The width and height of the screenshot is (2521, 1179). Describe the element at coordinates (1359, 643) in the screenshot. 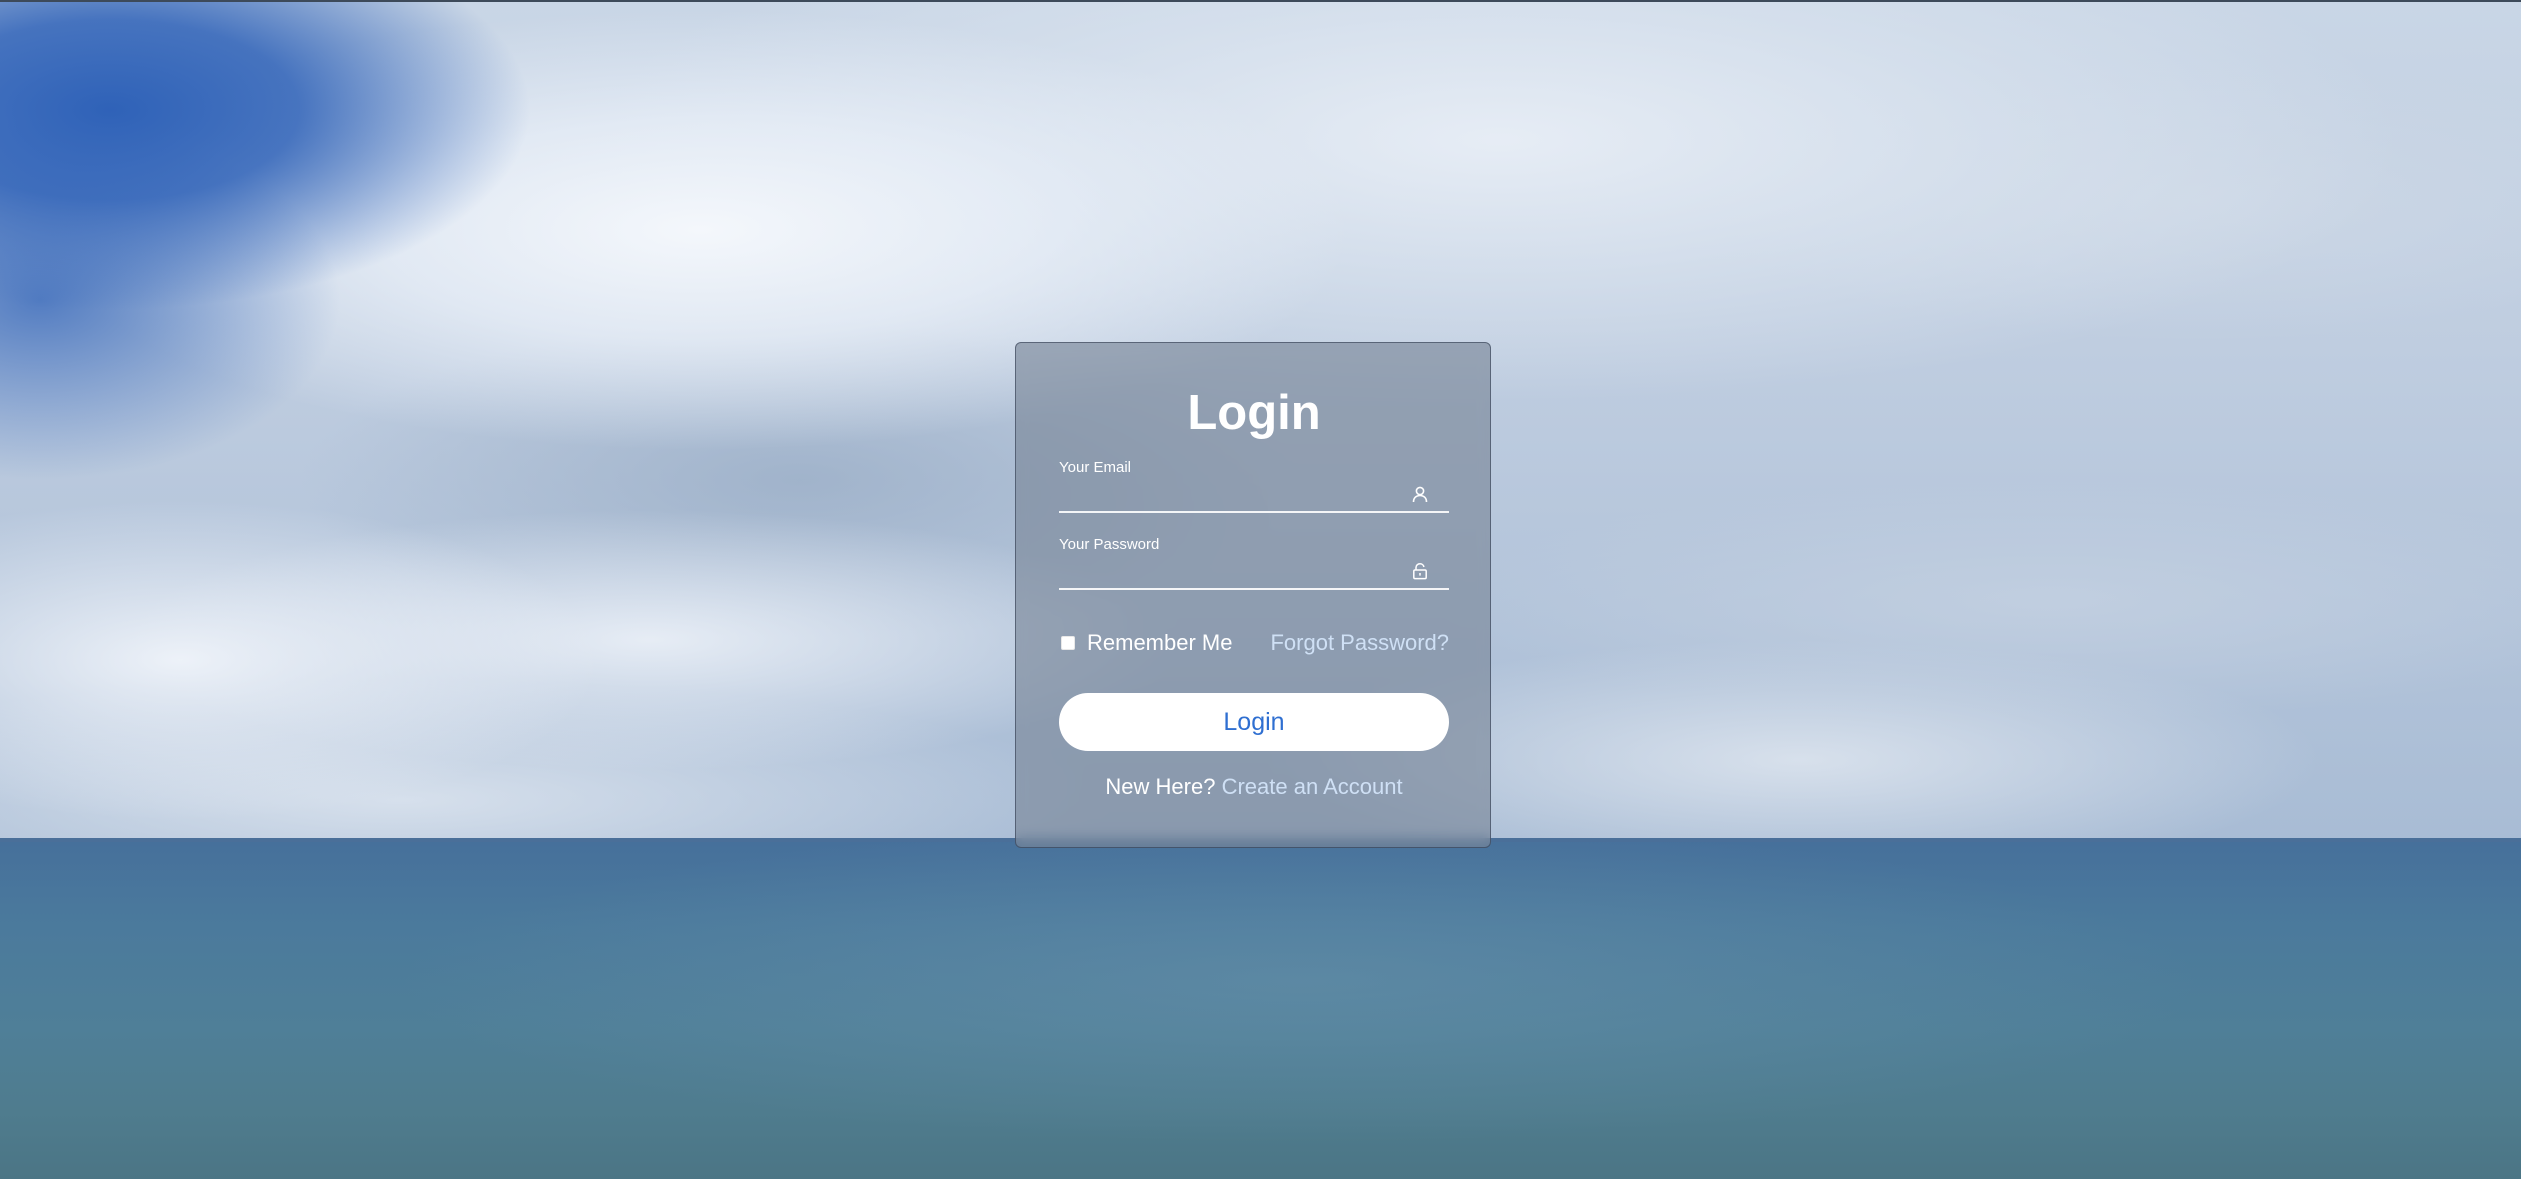

I see `forgot-password-link: Forgot Password?` at that location.